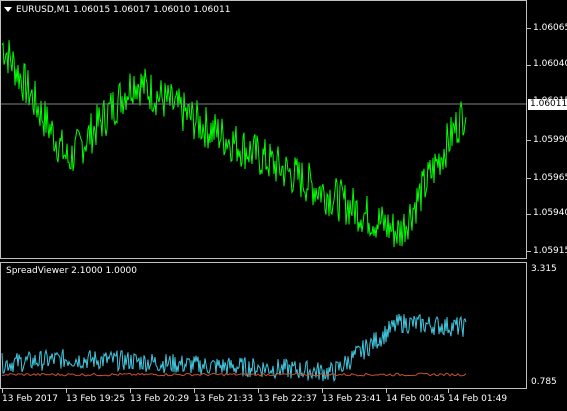 This screenshot has height=411, width=567. I want to click on time-label-2: 13 Feb 20:29, so click(160, 399).